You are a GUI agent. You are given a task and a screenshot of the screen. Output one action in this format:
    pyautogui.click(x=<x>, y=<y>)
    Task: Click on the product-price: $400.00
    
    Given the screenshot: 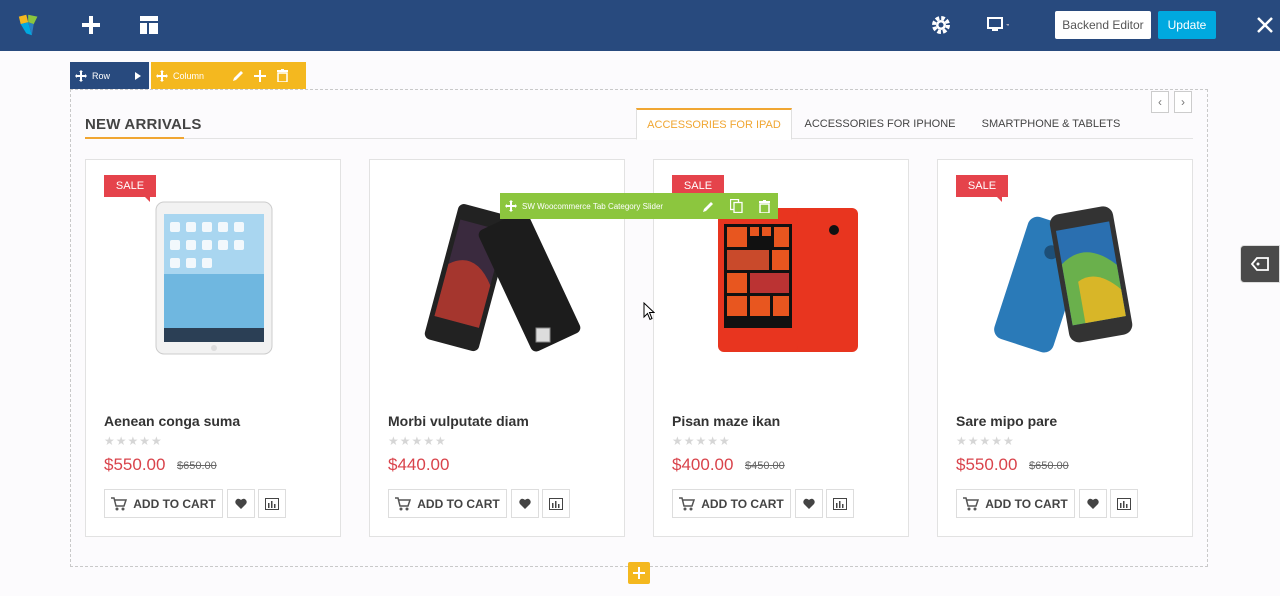 What is the action you would take?
    pyautogui.click(x=703, y=464)
    